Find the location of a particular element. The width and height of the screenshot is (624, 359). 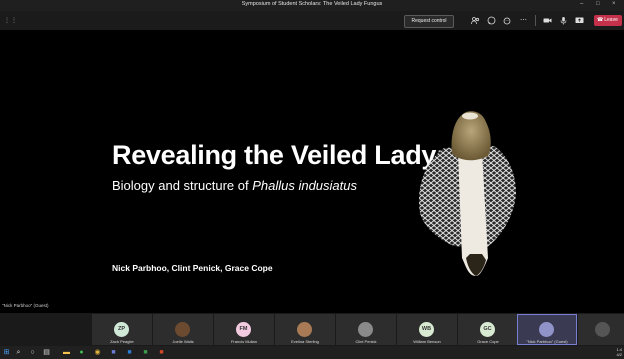

more-options-icon: ⋯ is located at coordinates (523, 20).